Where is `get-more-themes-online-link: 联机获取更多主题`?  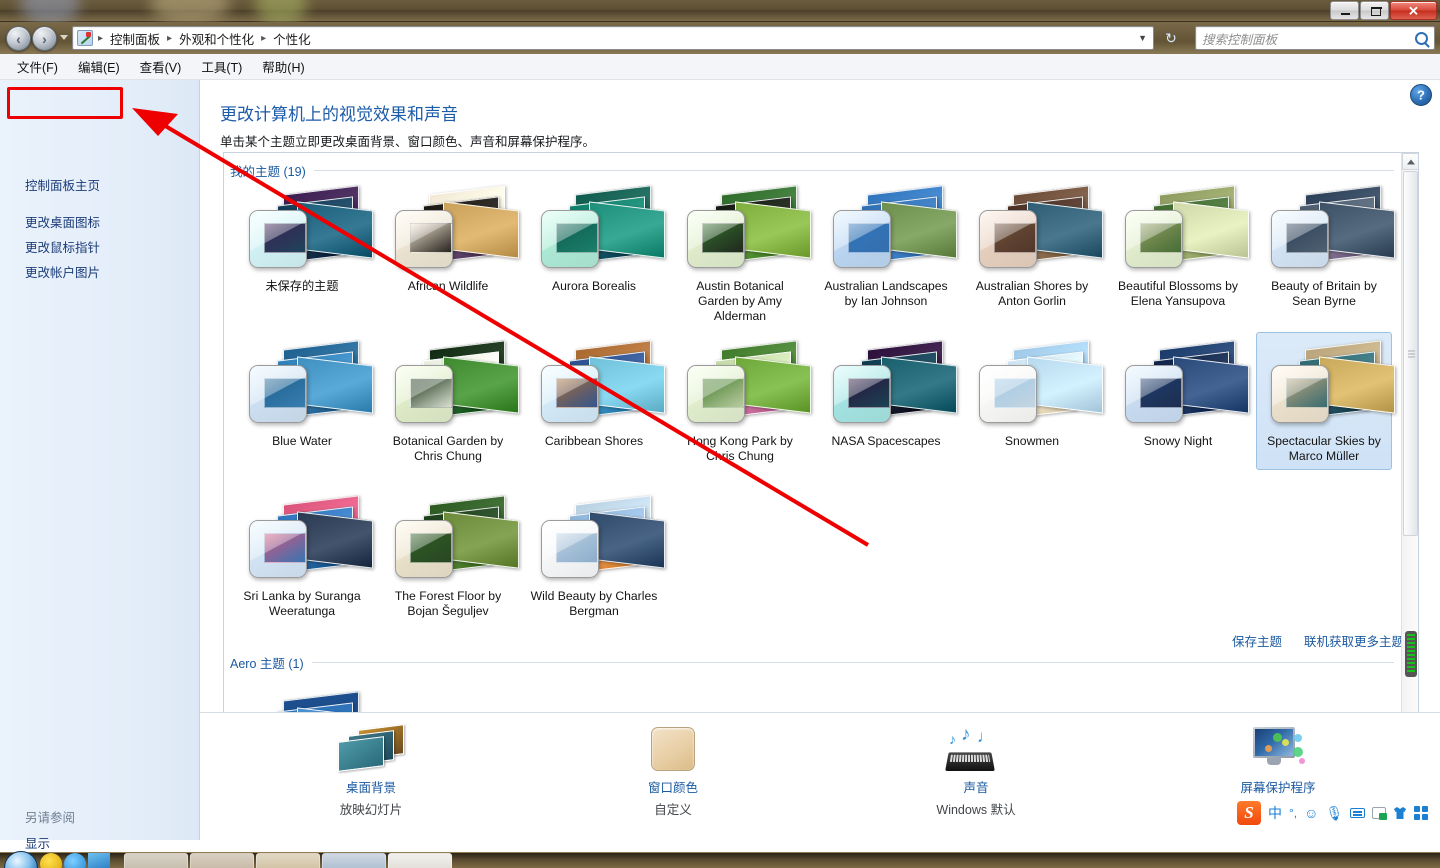 get-more-themes-online-link: 联机获取更多主题 is located at coordinates (1354, 640).